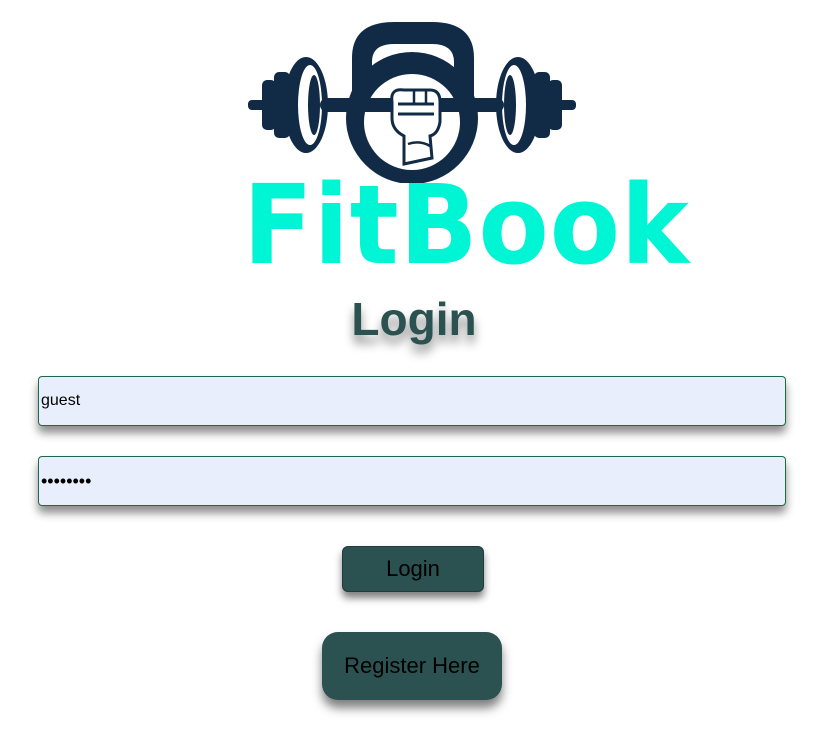  What do you see at coordinates (412, 481) in the screenshot?
I see `password-input` at bounding box center [412, 481].